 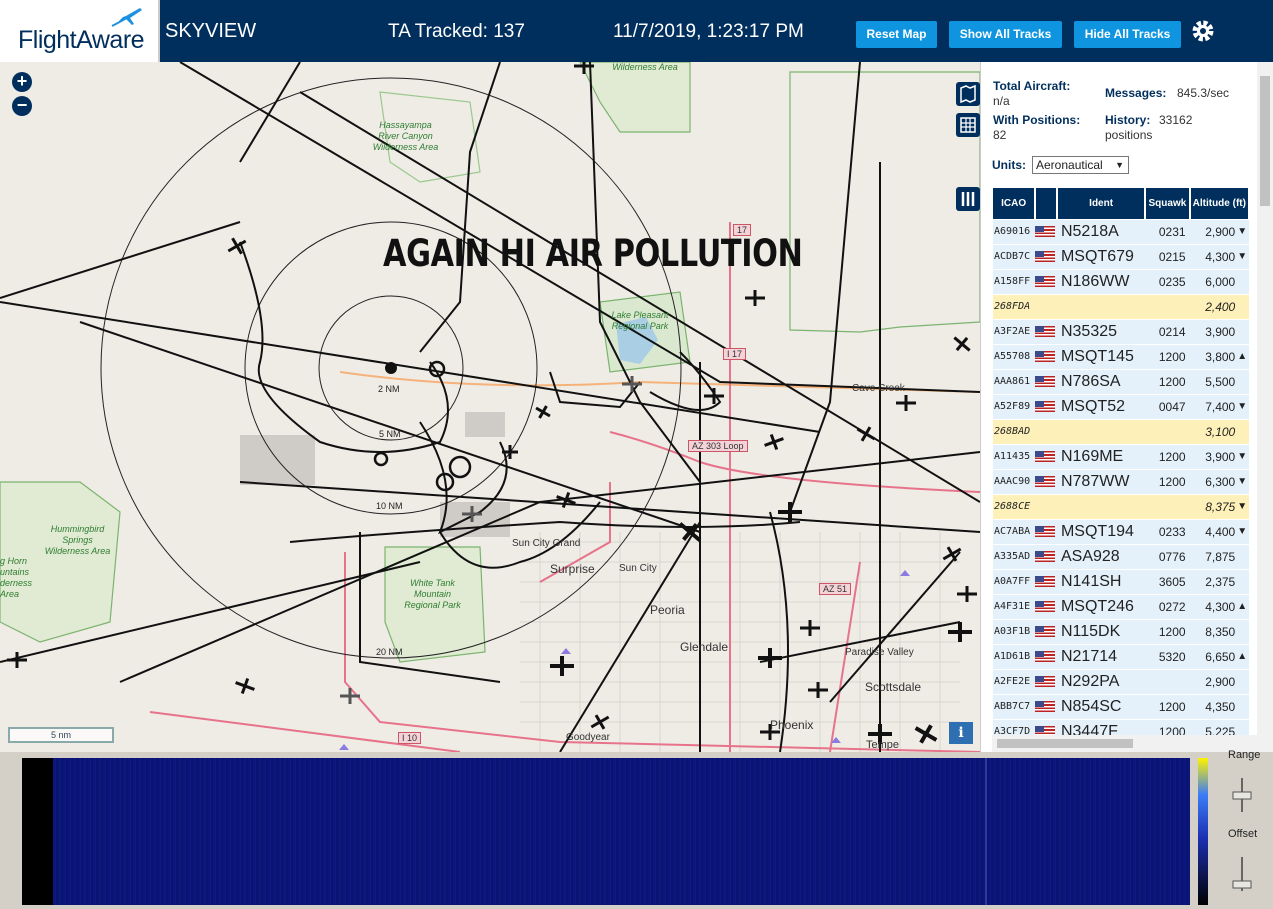 I want to click on offset-slider, so click(x=1242, y=874).